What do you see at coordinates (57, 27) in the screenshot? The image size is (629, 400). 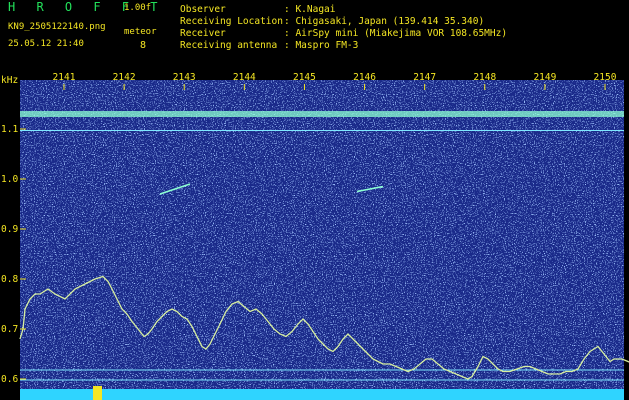 I see `image-filename: KN9_2505122140.png` at bounding box center [57, 27].